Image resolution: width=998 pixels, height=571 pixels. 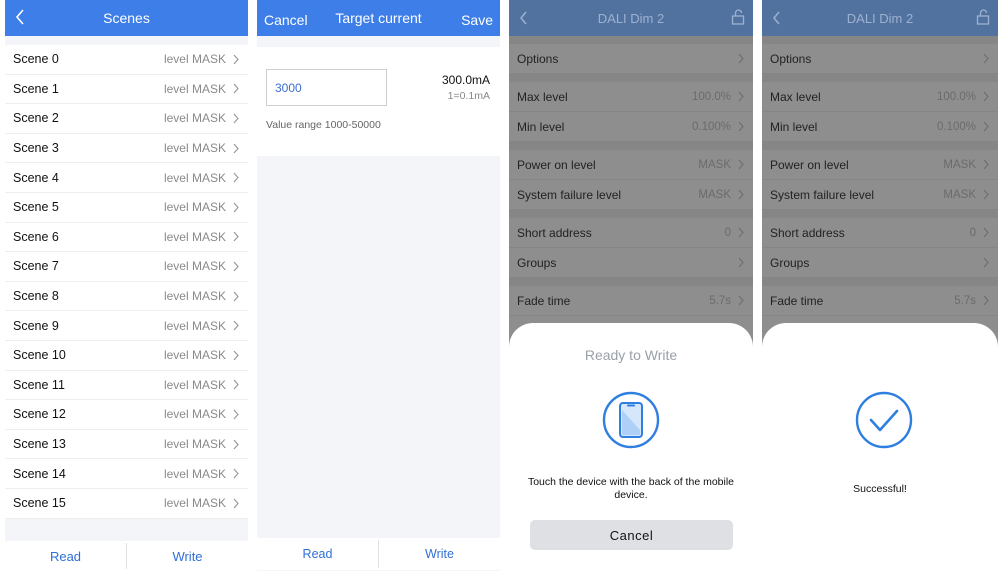 What do you see at coordinates (286, 20) in the screenshot?
I see `cancel-button: Cancel` at bounding box center [286, 20].